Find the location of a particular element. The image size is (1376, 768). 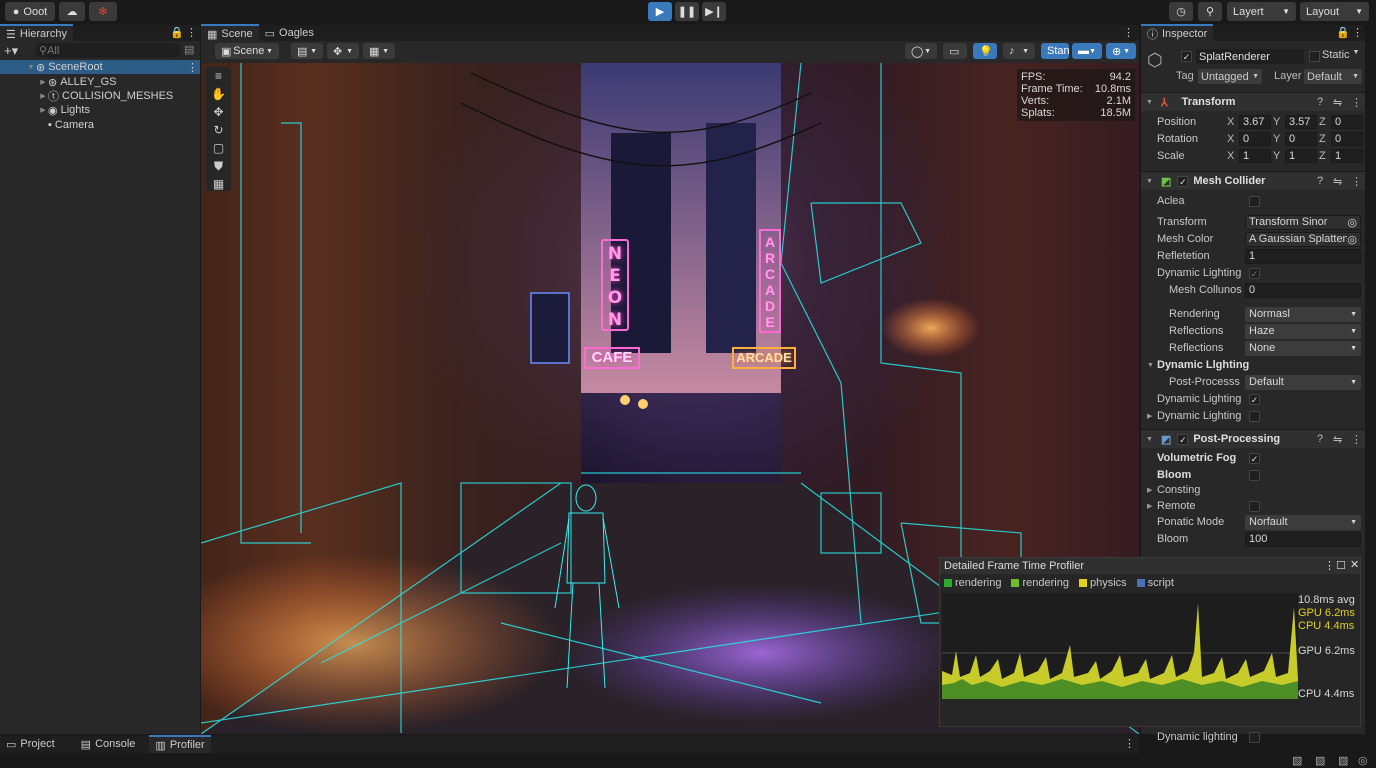

status-icon-2: ▧ is located at coordinates (1320, 760).